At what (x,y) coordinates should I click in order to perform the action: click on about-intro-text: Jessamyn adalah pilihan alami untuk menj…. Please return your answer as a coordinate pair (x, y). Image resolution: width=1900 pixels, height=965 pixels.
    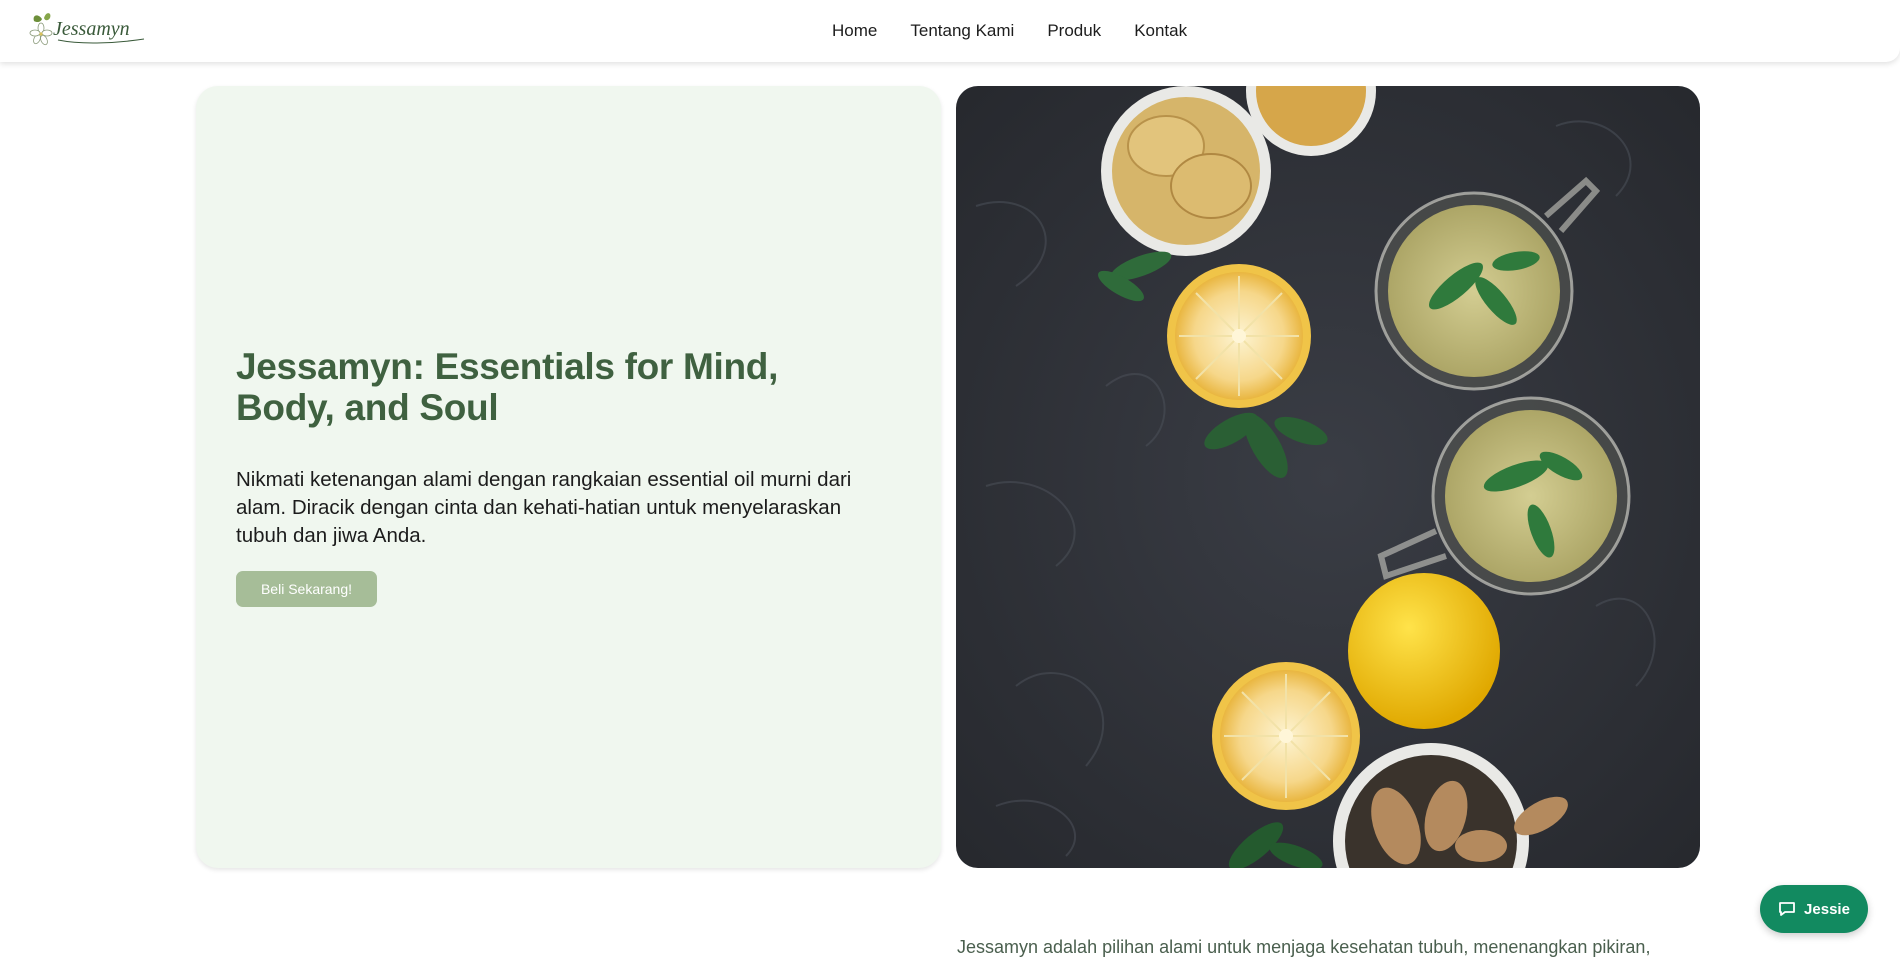
    Looking at the image, I should click on (1304, 947).